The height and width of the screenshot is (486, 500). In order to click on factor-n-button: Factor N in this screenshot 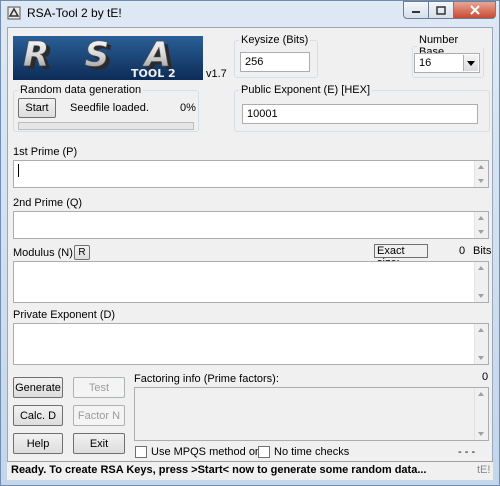, I will do `click(99, 415)`.